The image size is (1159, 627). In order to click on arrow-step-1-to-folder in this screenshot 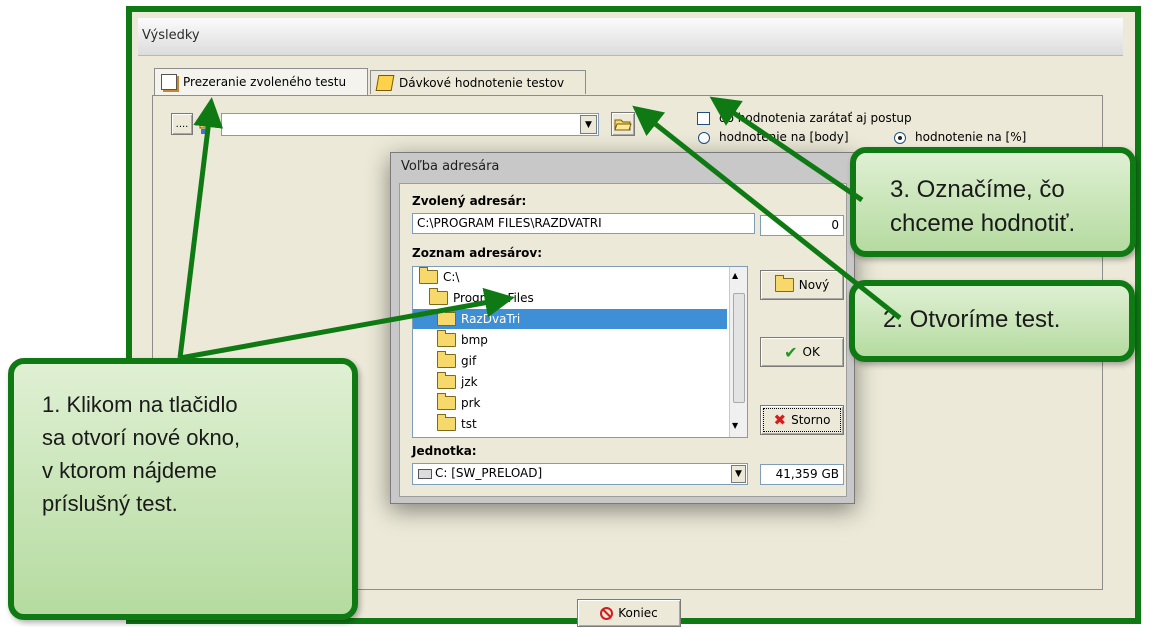, I will do `click(347, 324)`.